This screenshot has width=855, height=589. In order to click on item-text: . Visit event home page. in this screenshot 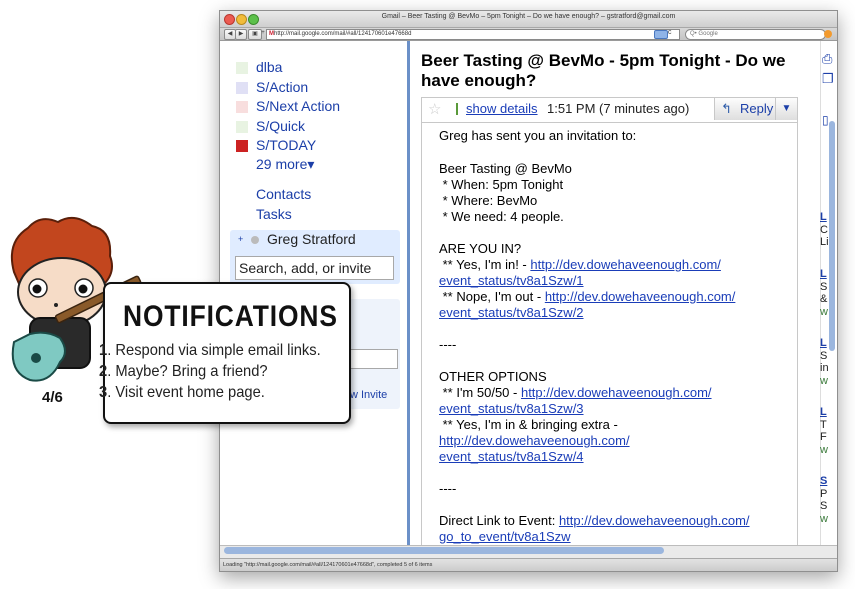, I will do `click(186, 392)`.